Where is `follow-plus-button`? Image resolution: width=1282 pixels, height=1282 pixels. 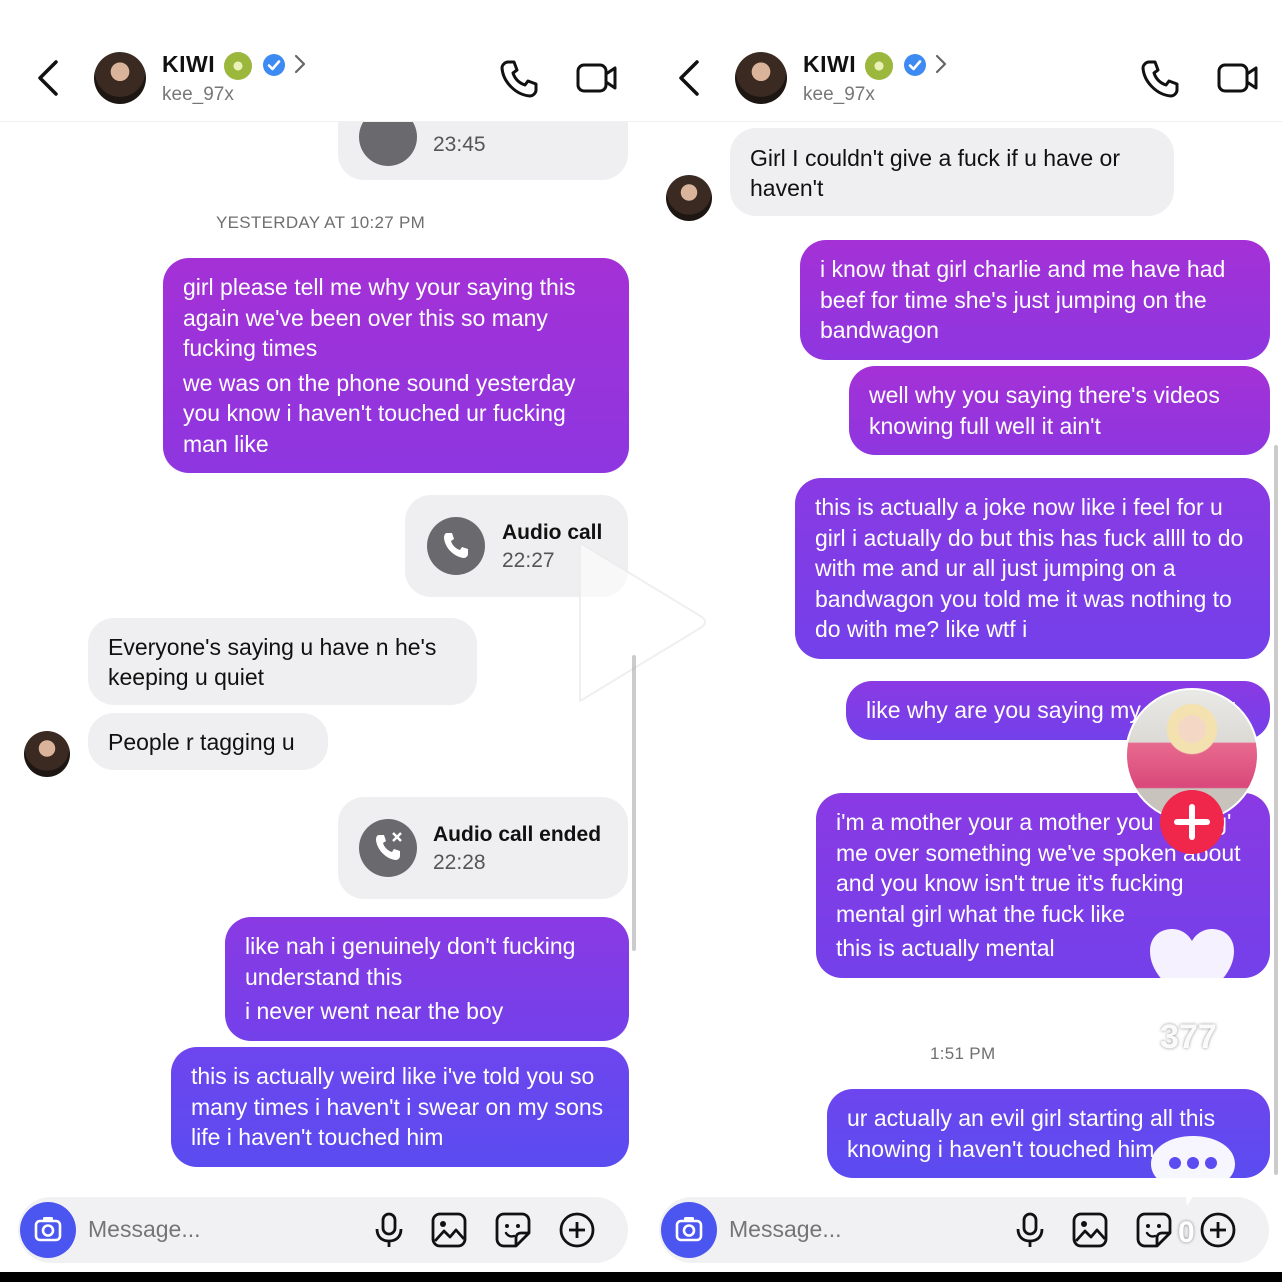 follow-plus-button is located at coordinates (1192, 822).